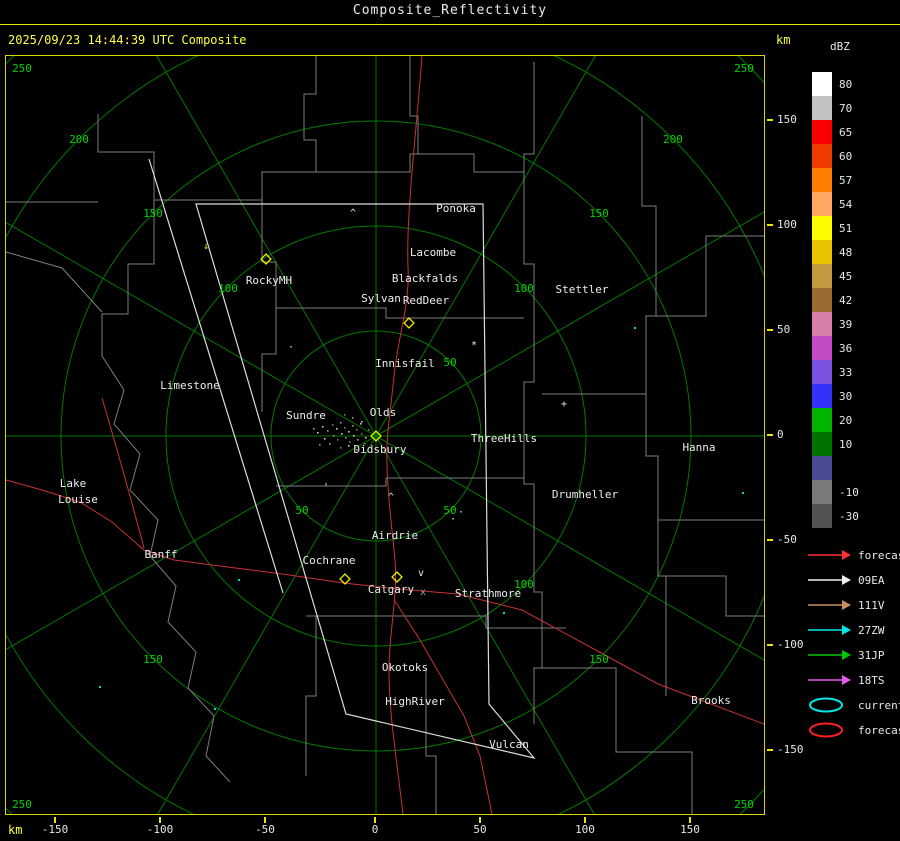  Describe the element at coordinates (826, 705) in the screenshot. I see `legend-ellipse-icon` at that location.